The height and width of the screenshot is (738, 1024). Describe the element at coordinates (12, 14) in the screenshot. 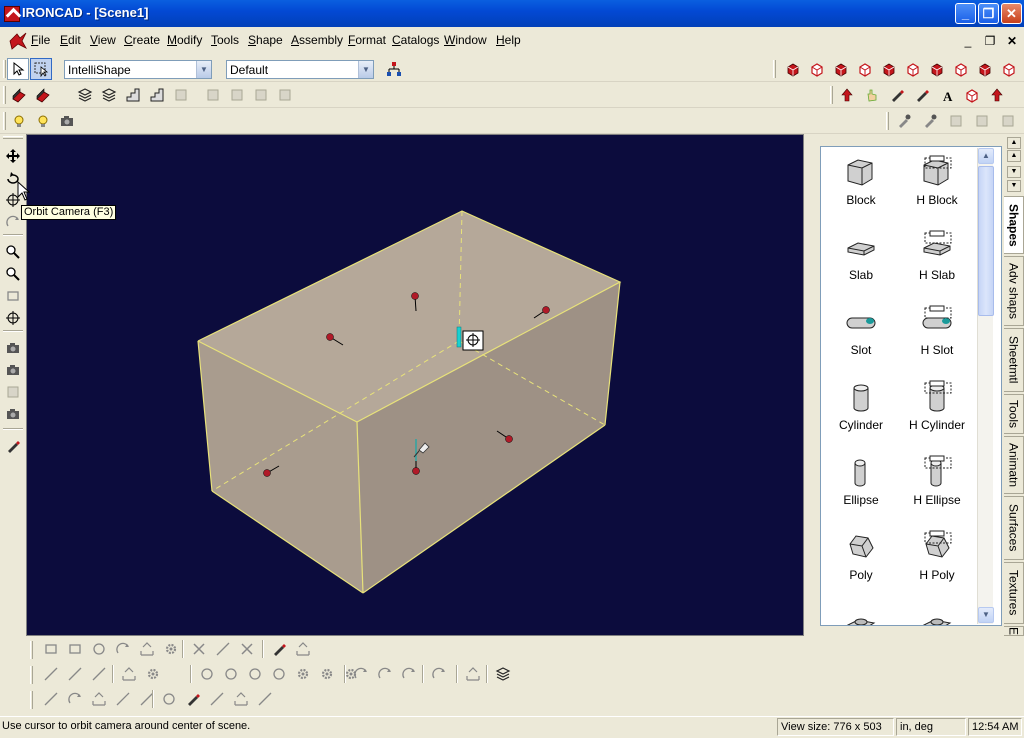

I see `ironcad-logo-icon` at that location.